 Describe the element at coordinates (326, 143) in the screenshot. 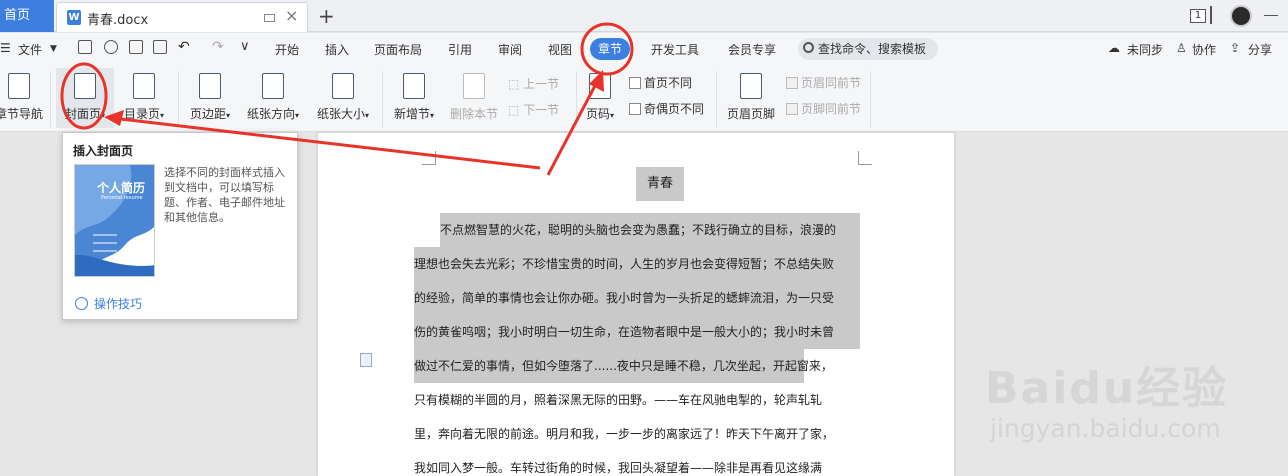

I see `arrow-to-cover` at that location.